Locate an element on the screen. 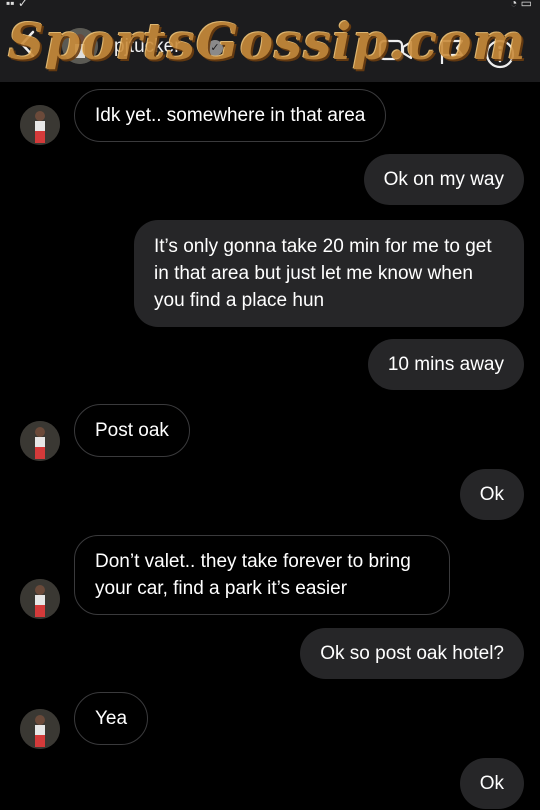 This screenshot has width=540, height=810. header-avatar is located at coordinates (80, 46).